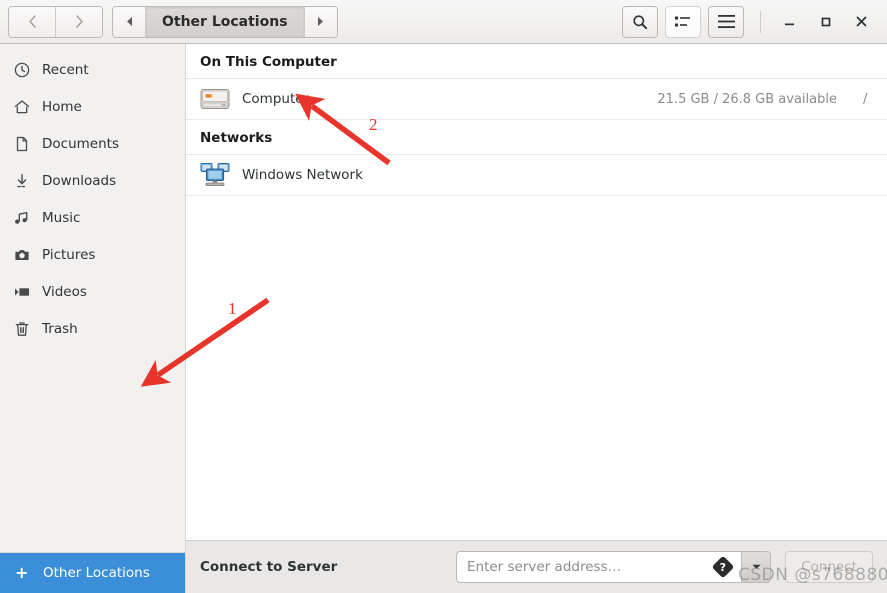 The image size is (887, 593). I want to click on sidebar-item-label: Music, so click(61, 217).